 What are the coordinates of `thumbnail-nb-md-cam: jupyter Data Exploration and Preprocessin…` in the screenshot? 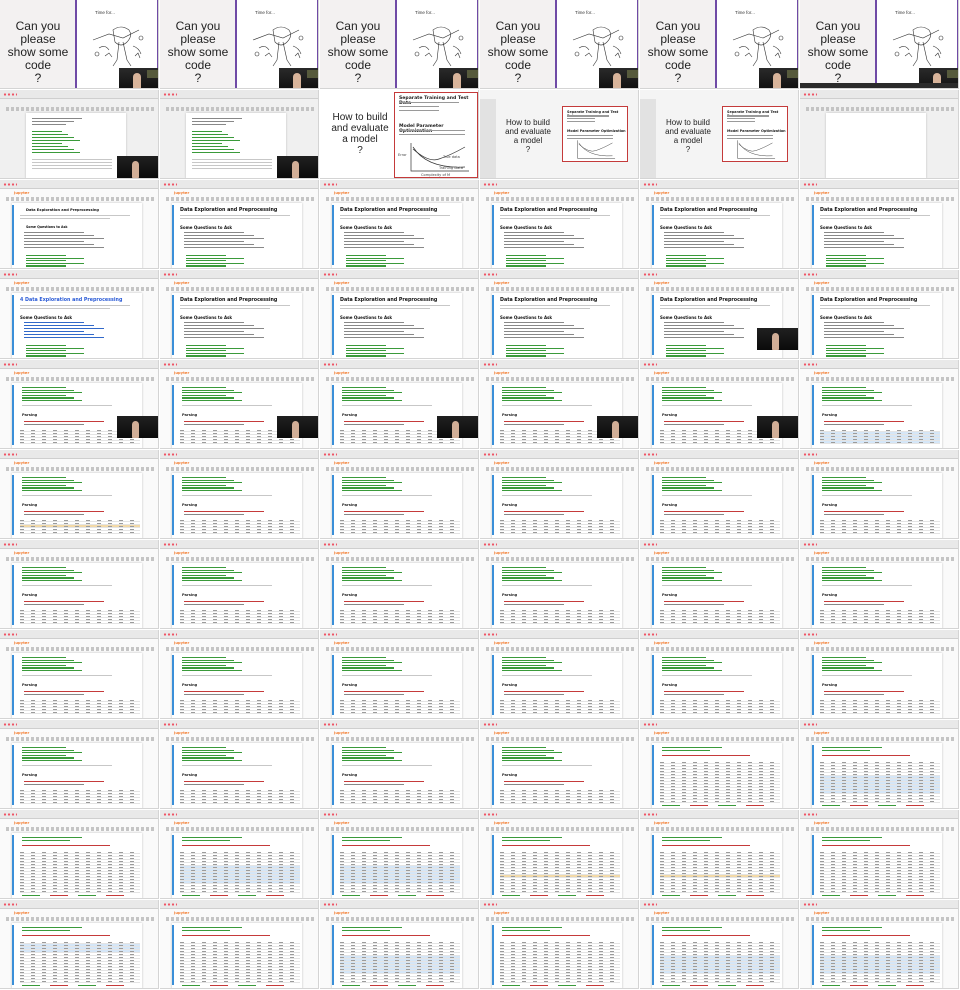 It's located at (719, 314).